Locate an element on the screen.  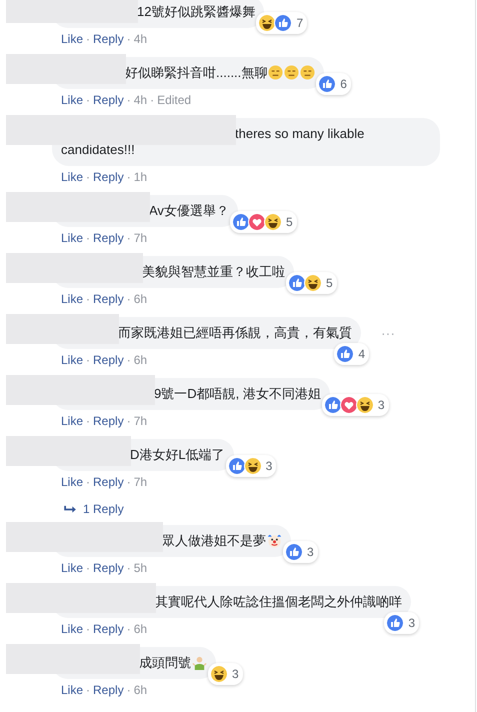
view-replies-link: 1 Reply is located at coordinates (263, 503).